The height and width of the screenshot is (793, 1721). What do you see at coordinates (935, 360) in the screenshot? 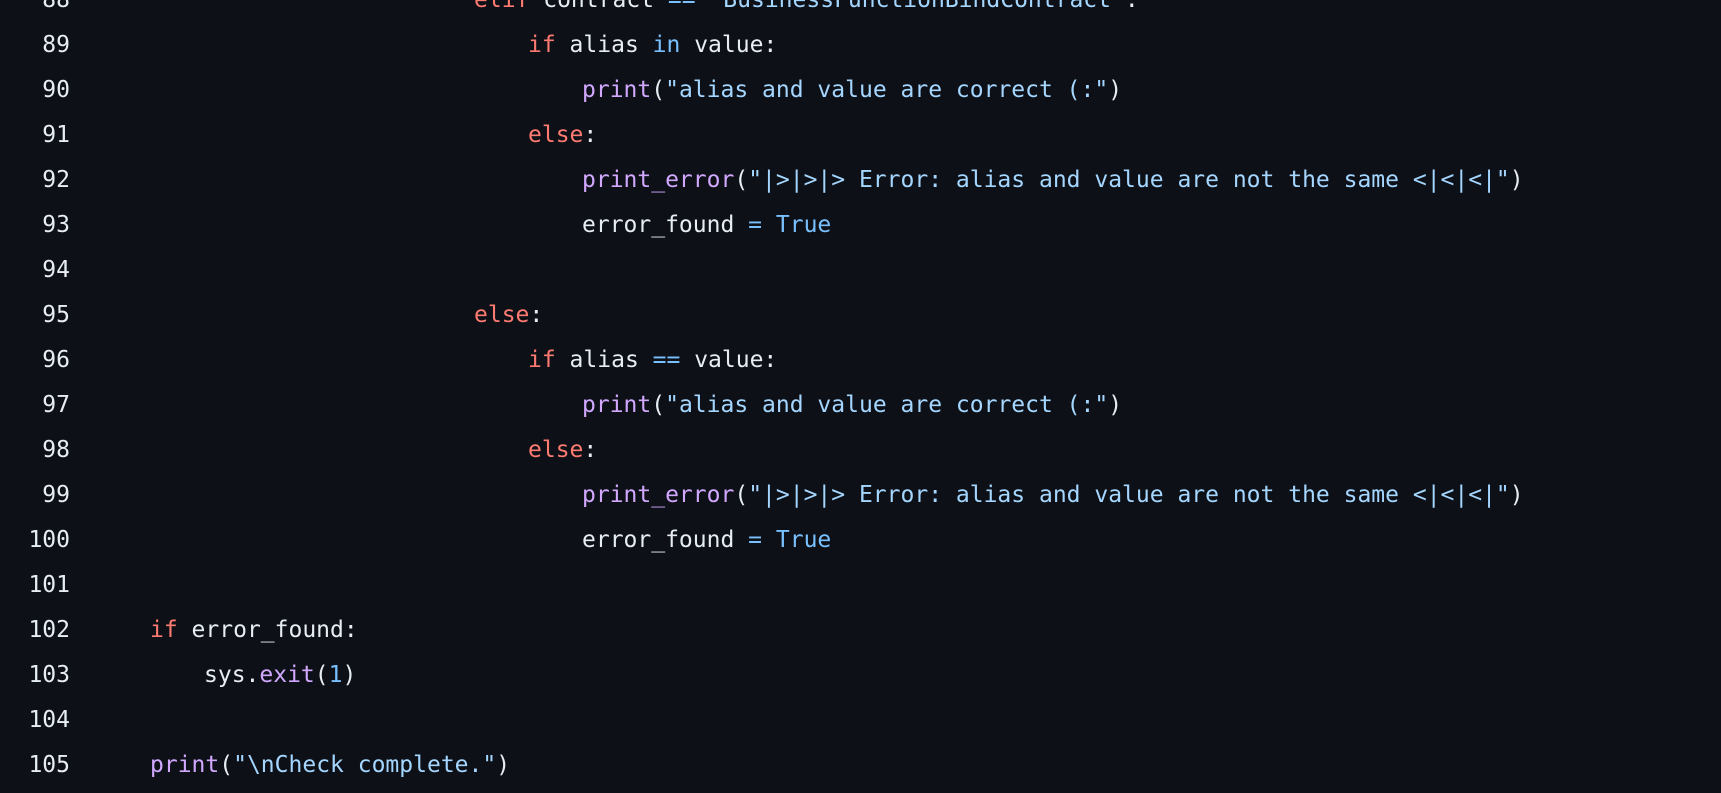
I see `code-text: if alias == value:` at bounding box center [935, 360].